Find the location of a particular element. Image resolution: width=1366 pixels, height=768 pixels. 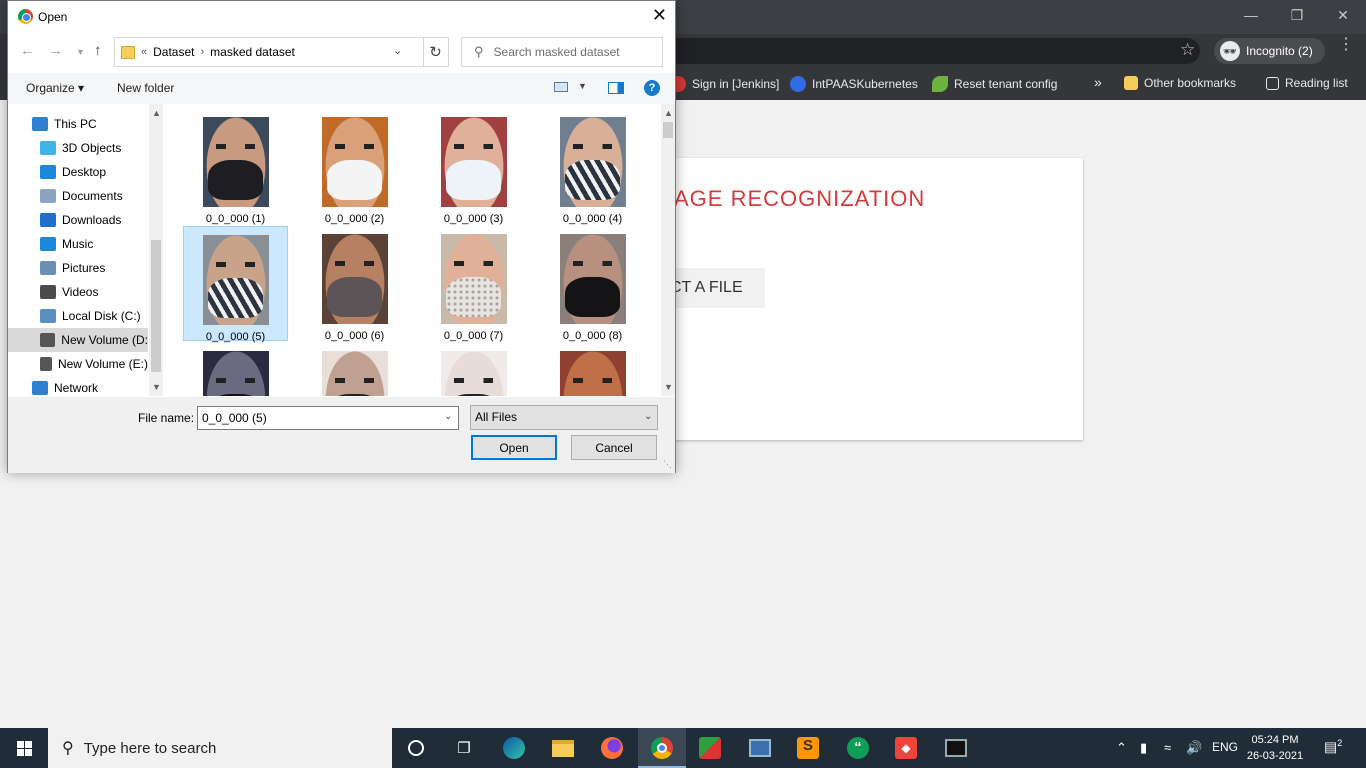

preview-pane-icon is located at coordinates (616, 88).